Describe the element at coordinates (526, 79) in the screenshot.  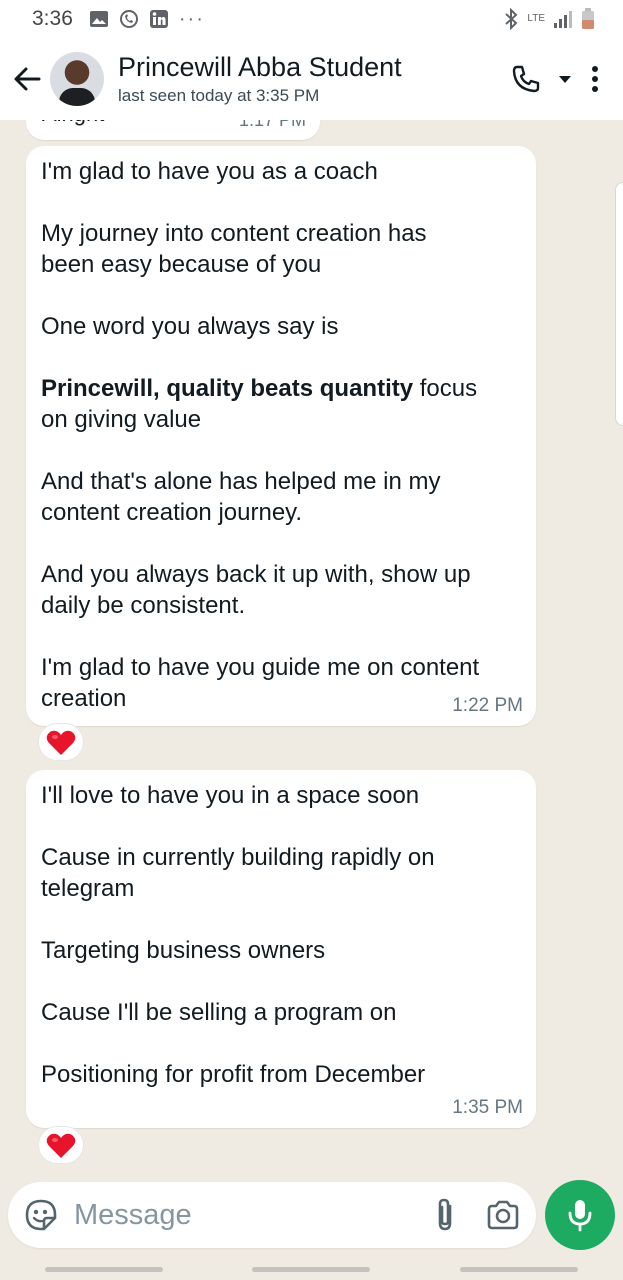
I see `phone-icon` at that location.